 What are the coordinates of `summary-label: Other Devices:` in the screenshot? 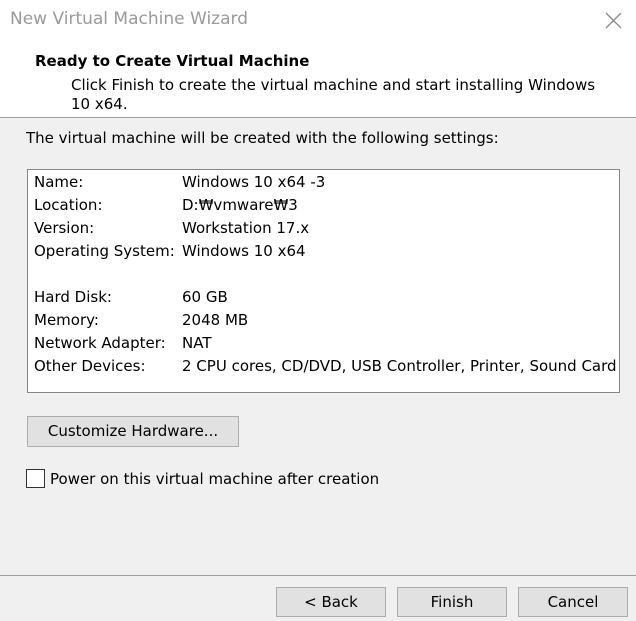 It's located at (90, 366).